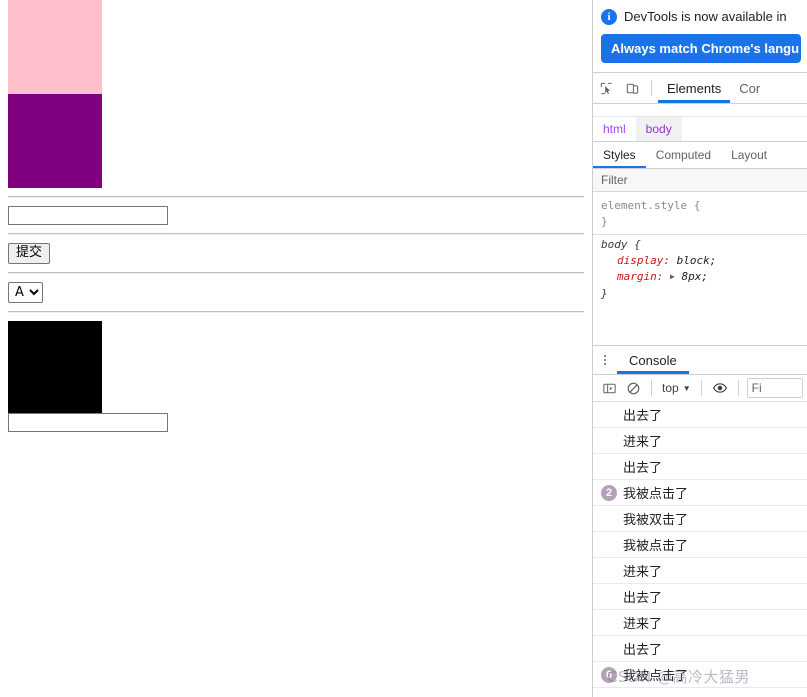  What do you see at coordinates (656, 520) in the screenshot?
I see `console-message-text: 我被双击了` at bounding box center [656, 520].